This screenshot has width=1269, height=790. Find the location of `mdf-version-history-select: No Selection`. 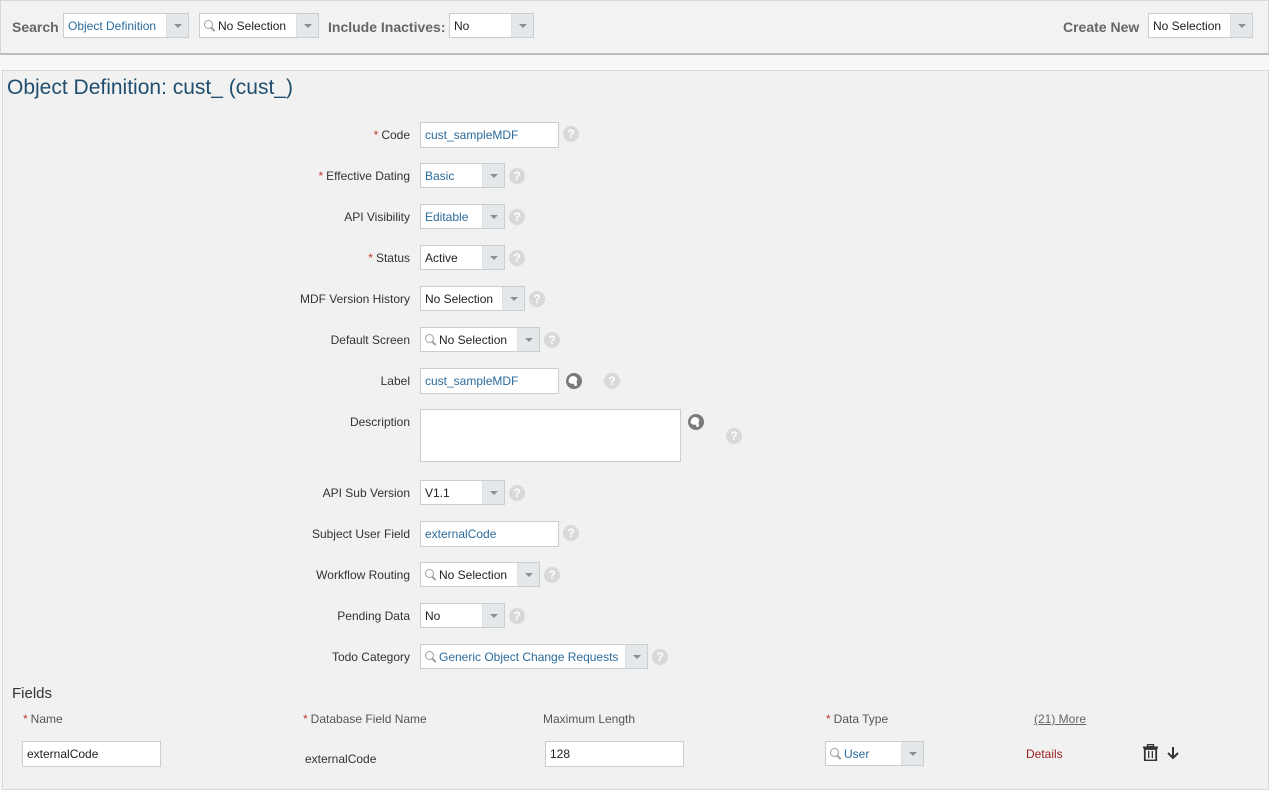

mdf-version-history-select: No Selection is located at coordinates (472, 298).